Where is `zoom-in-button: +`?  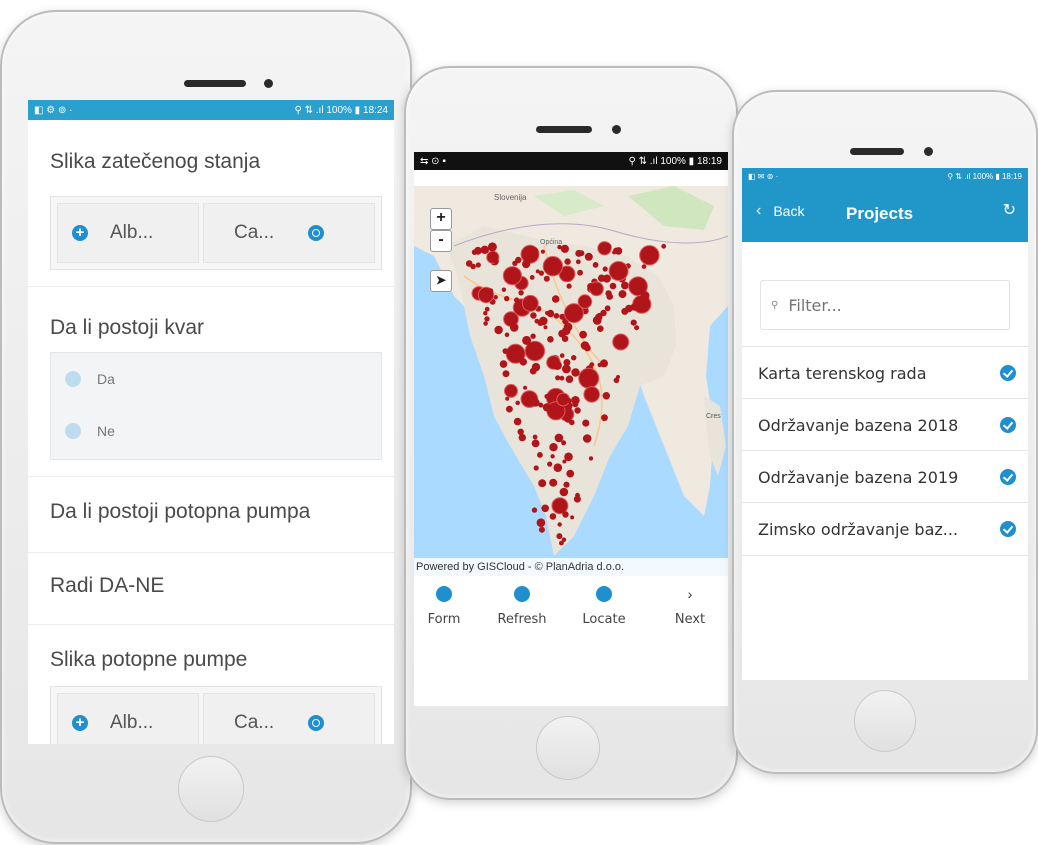 zoom-in-button: + is located at coordinates (441, 219).